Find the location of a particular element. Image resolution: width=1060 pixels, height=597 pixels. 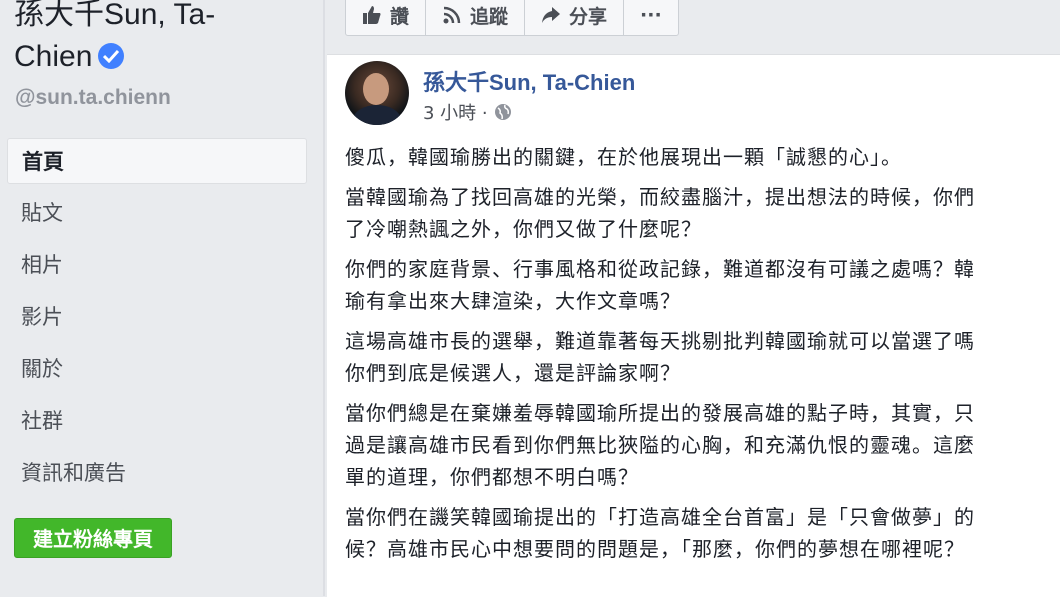

nav-item-community: 社群 is located at coordinates (157, 424).